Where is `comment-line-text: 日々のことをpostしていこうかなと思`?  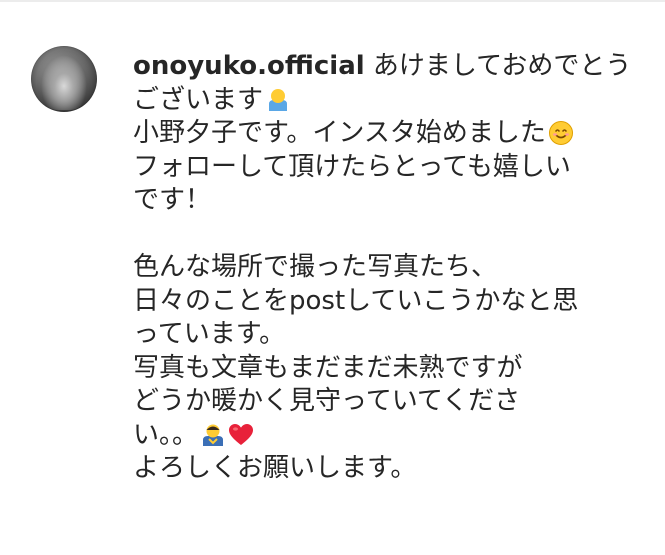 comment-line-text: 日々のことをpostしていこうかなと思 is located at coordinates (356, 300).